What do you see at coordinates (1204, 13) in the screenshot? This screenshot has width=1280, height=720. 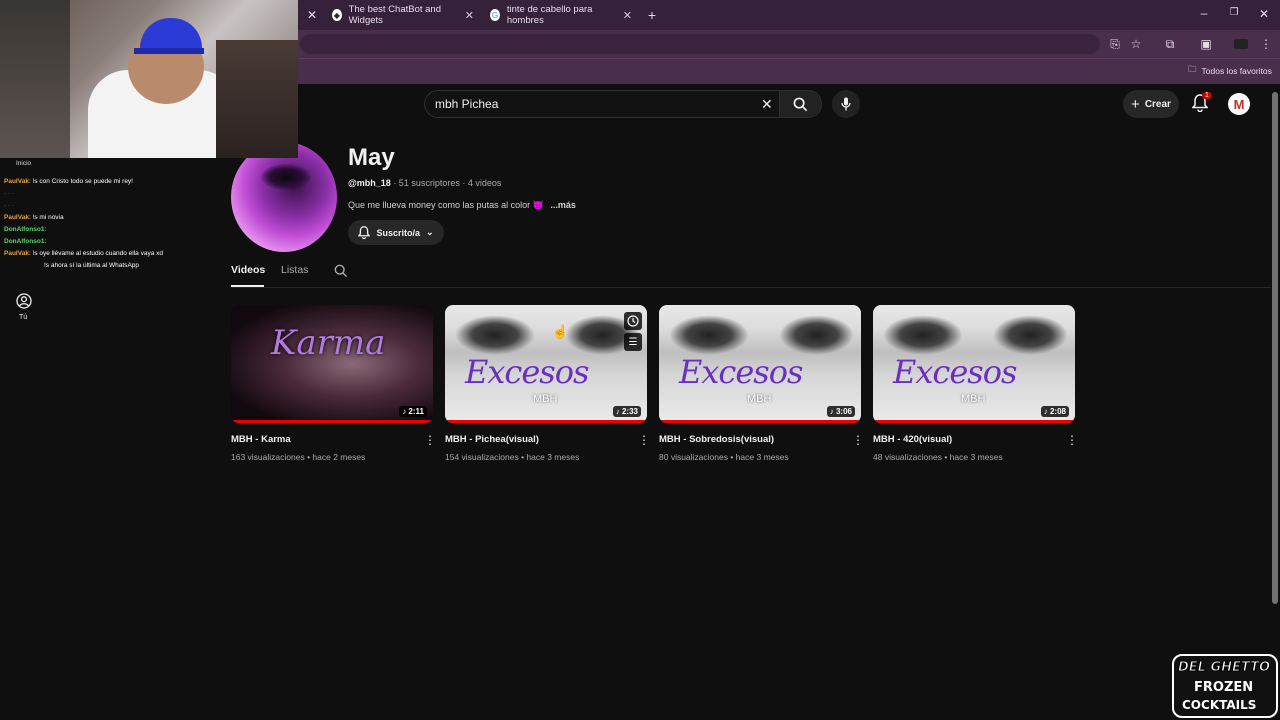 I see `minimize-icon: –` at bounding box center [1204, 13].